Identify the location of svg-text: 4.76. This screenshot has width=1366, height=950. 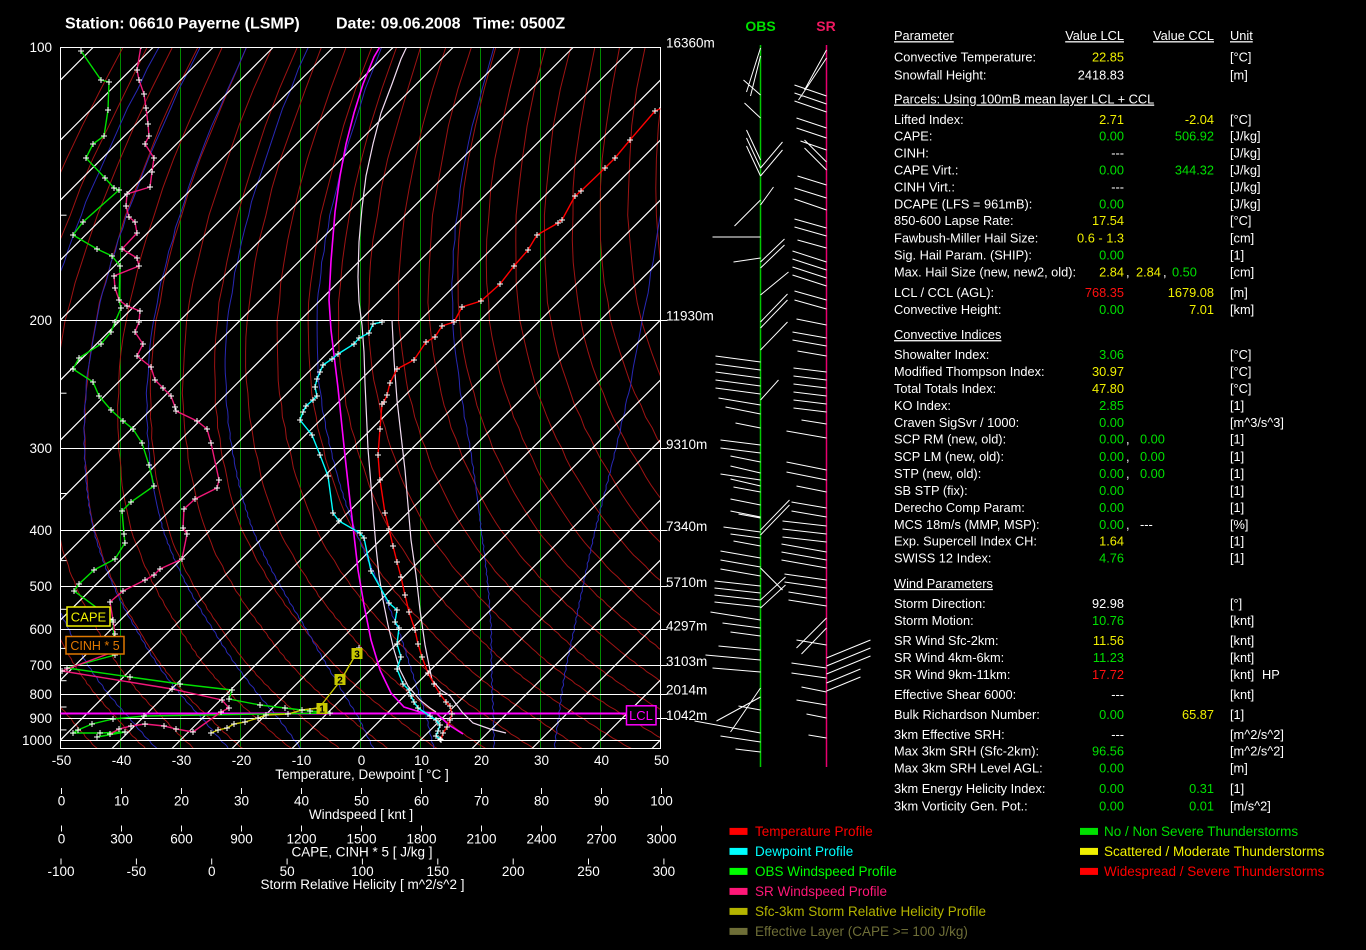
(1111, 558).